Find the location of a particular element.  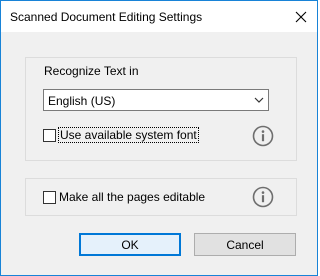

system-font-checkbox is located at coordinates (49, 135).